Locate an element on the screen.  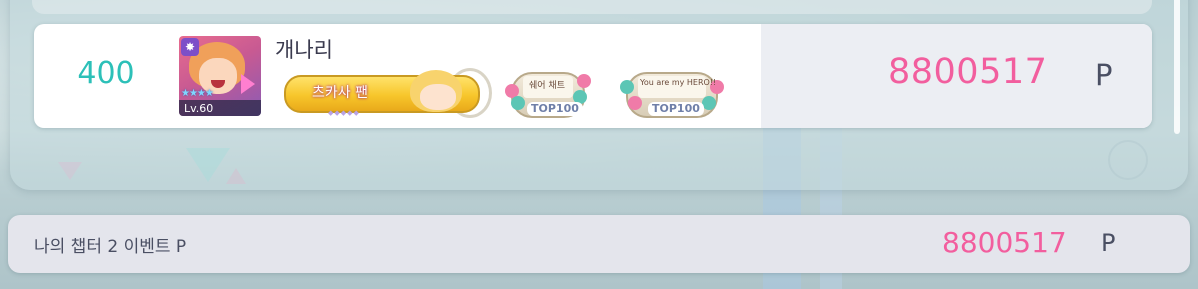
attribute-icon: ✸ is located at coordinates (190, 47).